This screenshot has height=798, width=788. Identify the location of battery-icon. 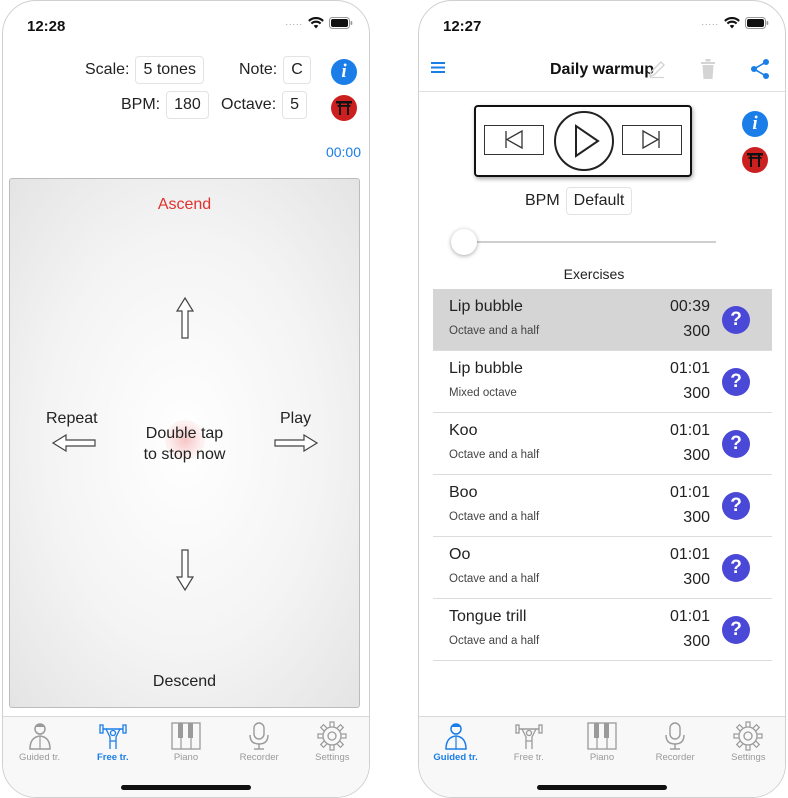
(757, 23).